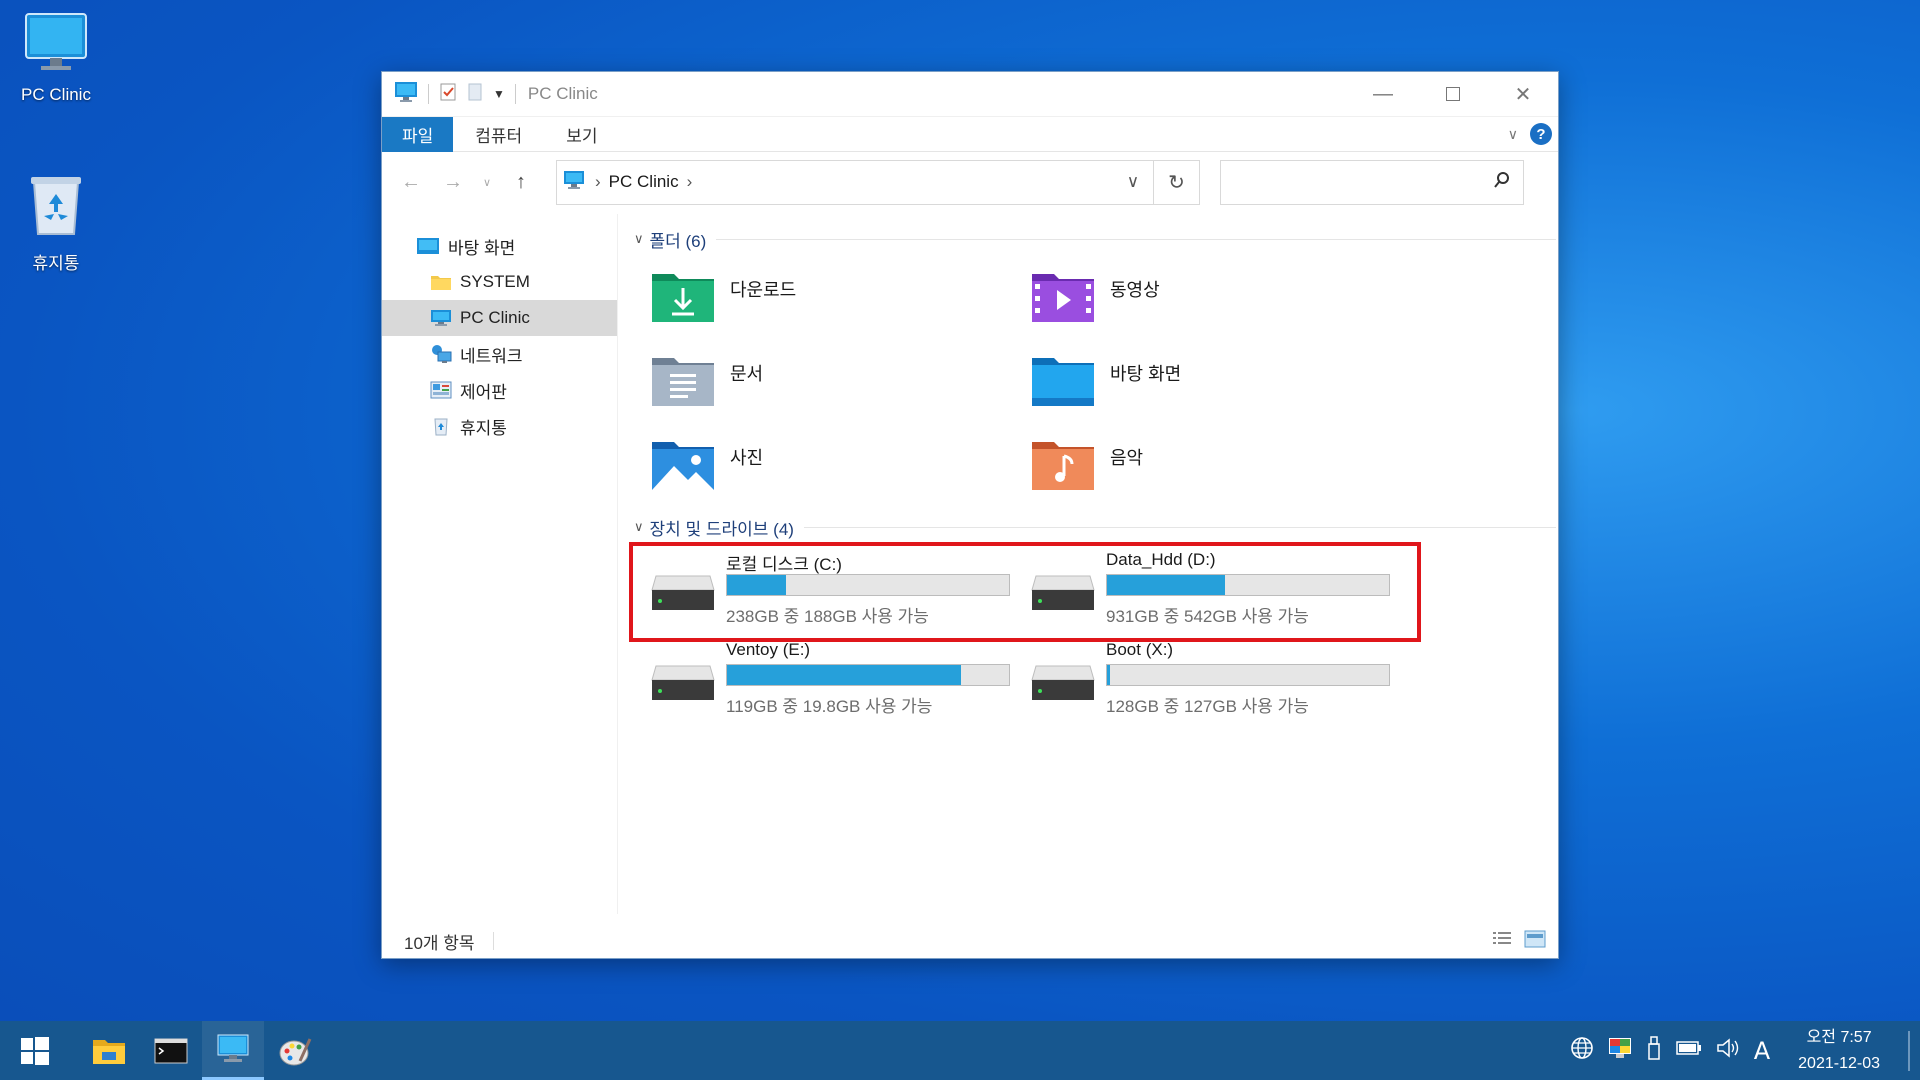 The width and height of the screenshot is (1920, 1080). I want to click on highlight-box, so click(1025, 592).